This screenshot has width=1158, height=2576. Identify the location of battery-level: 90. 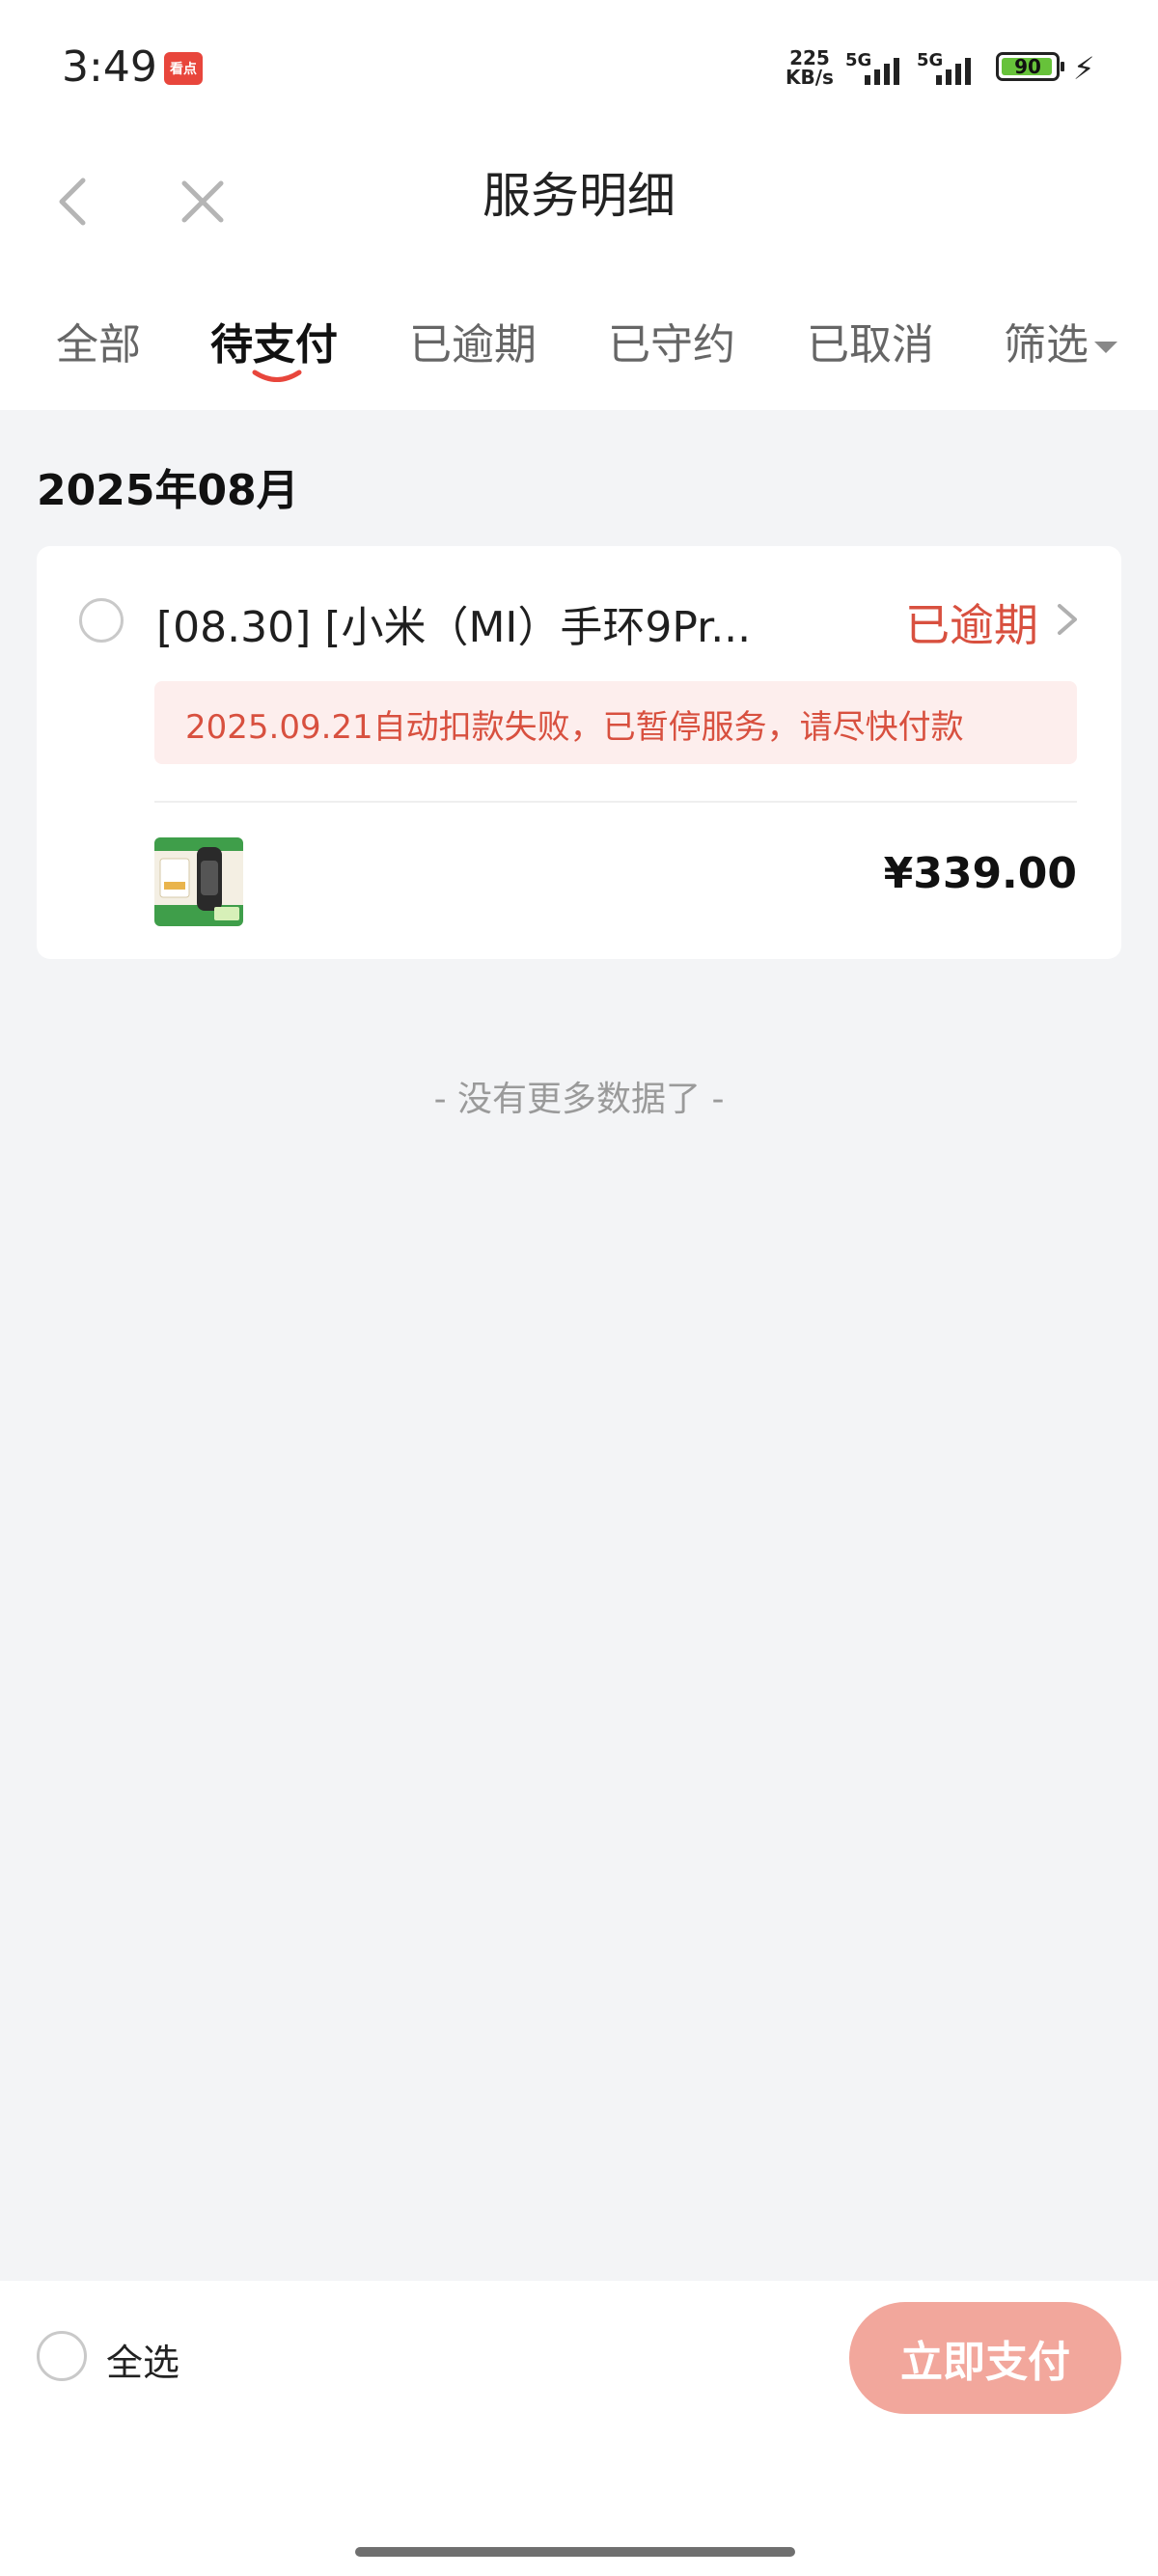
(1027, 66).